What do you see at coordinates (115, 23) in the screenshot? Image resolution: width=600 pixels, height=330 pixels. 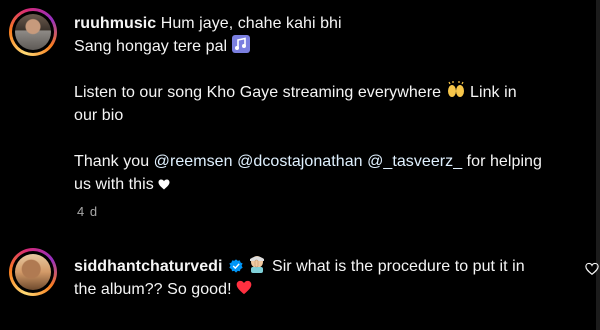 I see `username-ruuhmusic: ruuhmusic` at bounding box center [115, 23].